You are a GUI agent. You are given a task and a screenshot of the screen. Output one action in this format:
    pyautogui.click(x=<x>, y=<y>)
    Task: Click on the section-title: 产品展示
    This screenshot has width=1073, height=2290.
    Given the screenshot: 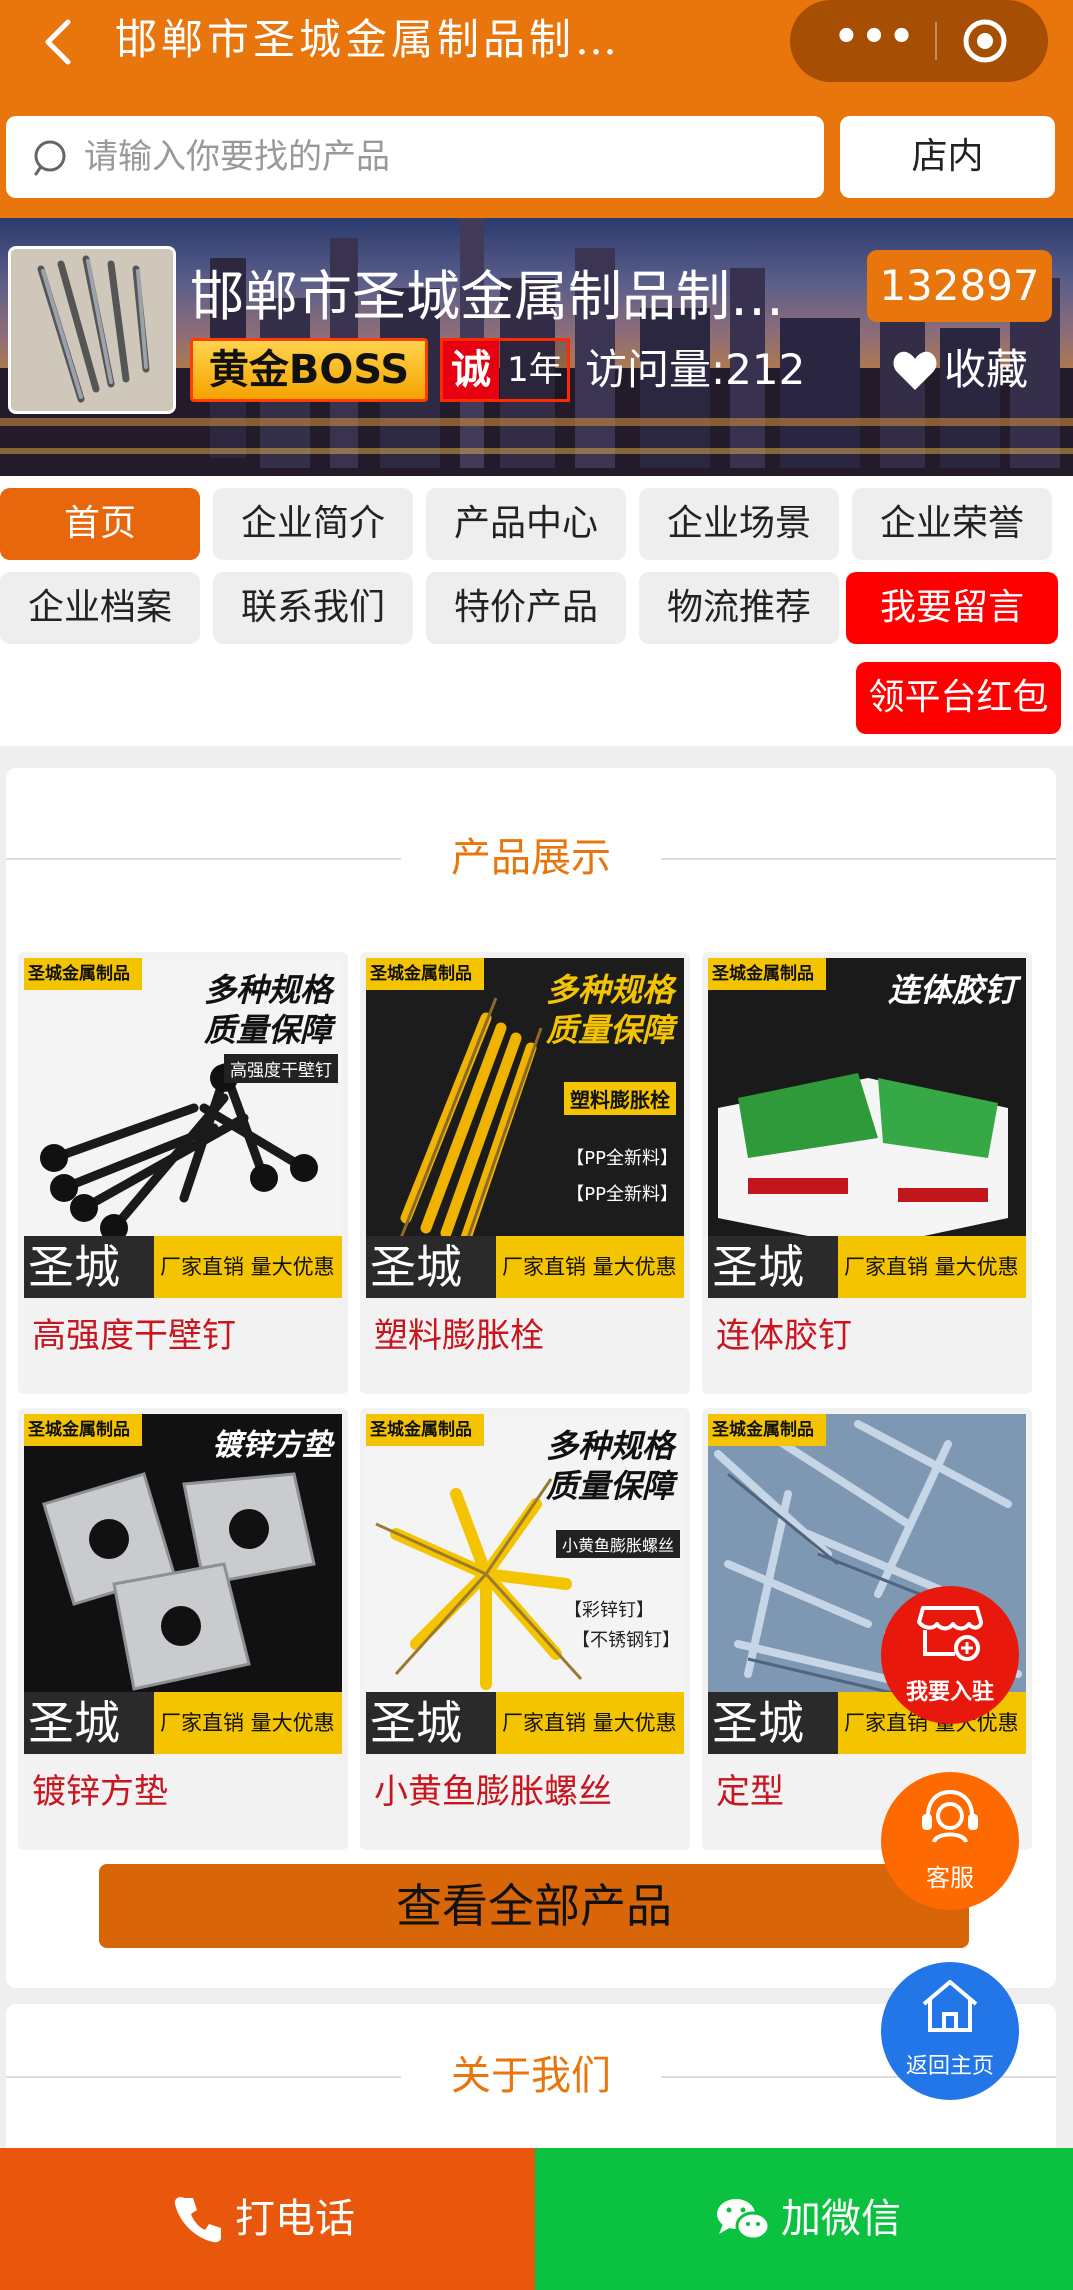 What is the action you would take?
    pyautogui.click(x=531, y=858)
    